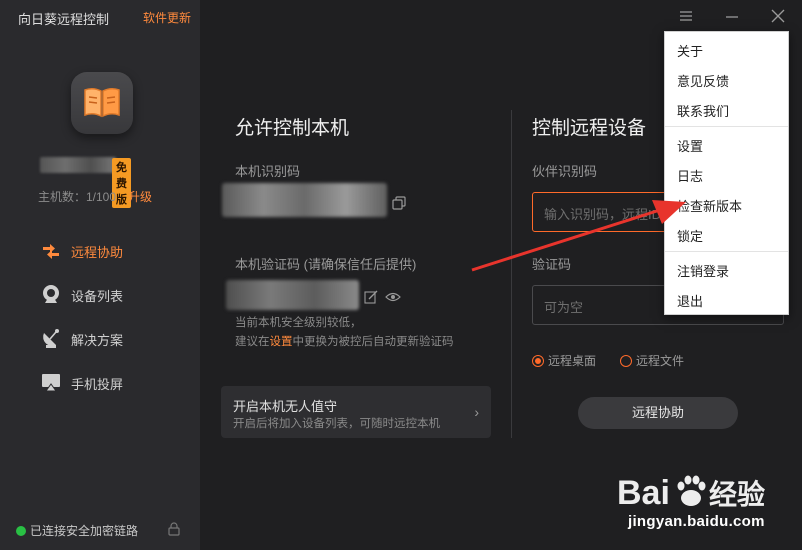 The image size is (802, 550). What do you see at coordinates (703, 80) in the screenshot?
I see `menu-item-feedback: 意见反馈` at bounding box center [703, 80].